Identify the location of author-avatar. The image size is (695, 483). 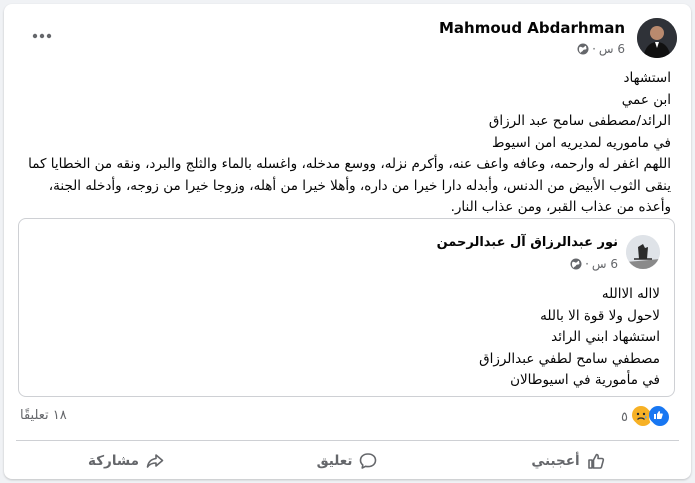
(657, 38).